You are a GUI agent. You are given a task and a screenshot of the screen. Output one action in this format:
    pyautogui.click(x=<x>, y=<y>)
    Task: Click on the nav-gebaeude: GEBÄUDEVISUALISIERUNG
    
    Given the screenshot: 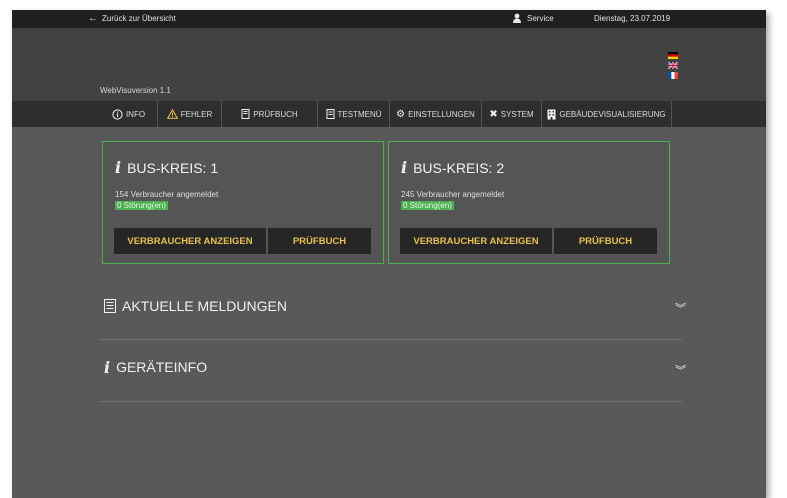 What is the action you would take?
    pyautogui.click(x=607, y=114)
    